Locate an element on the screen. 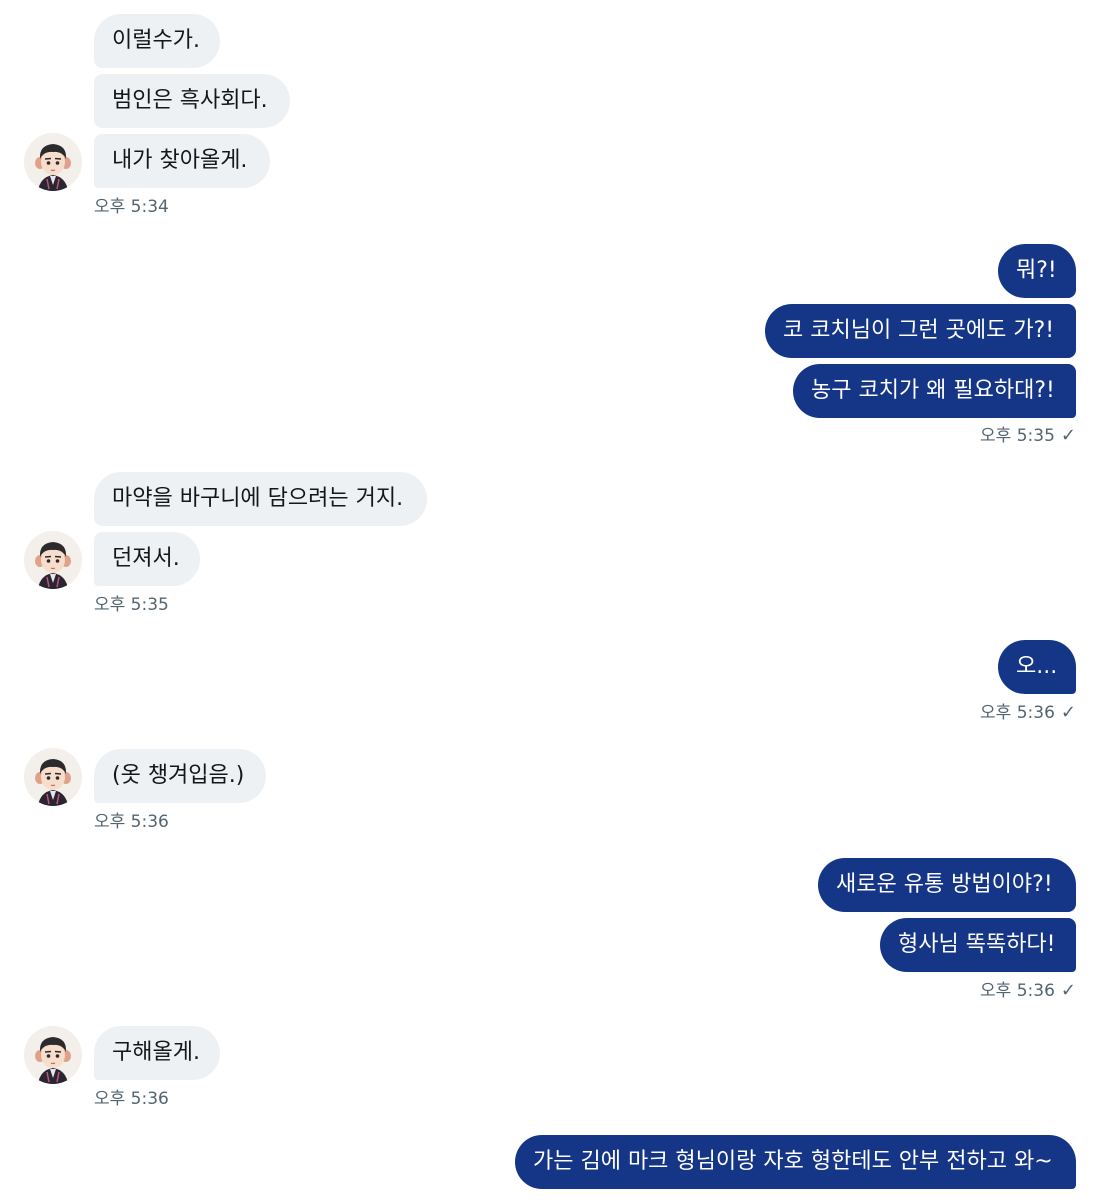  timestamp-text: 오후 5:34 is located at coordinates (131, 207).